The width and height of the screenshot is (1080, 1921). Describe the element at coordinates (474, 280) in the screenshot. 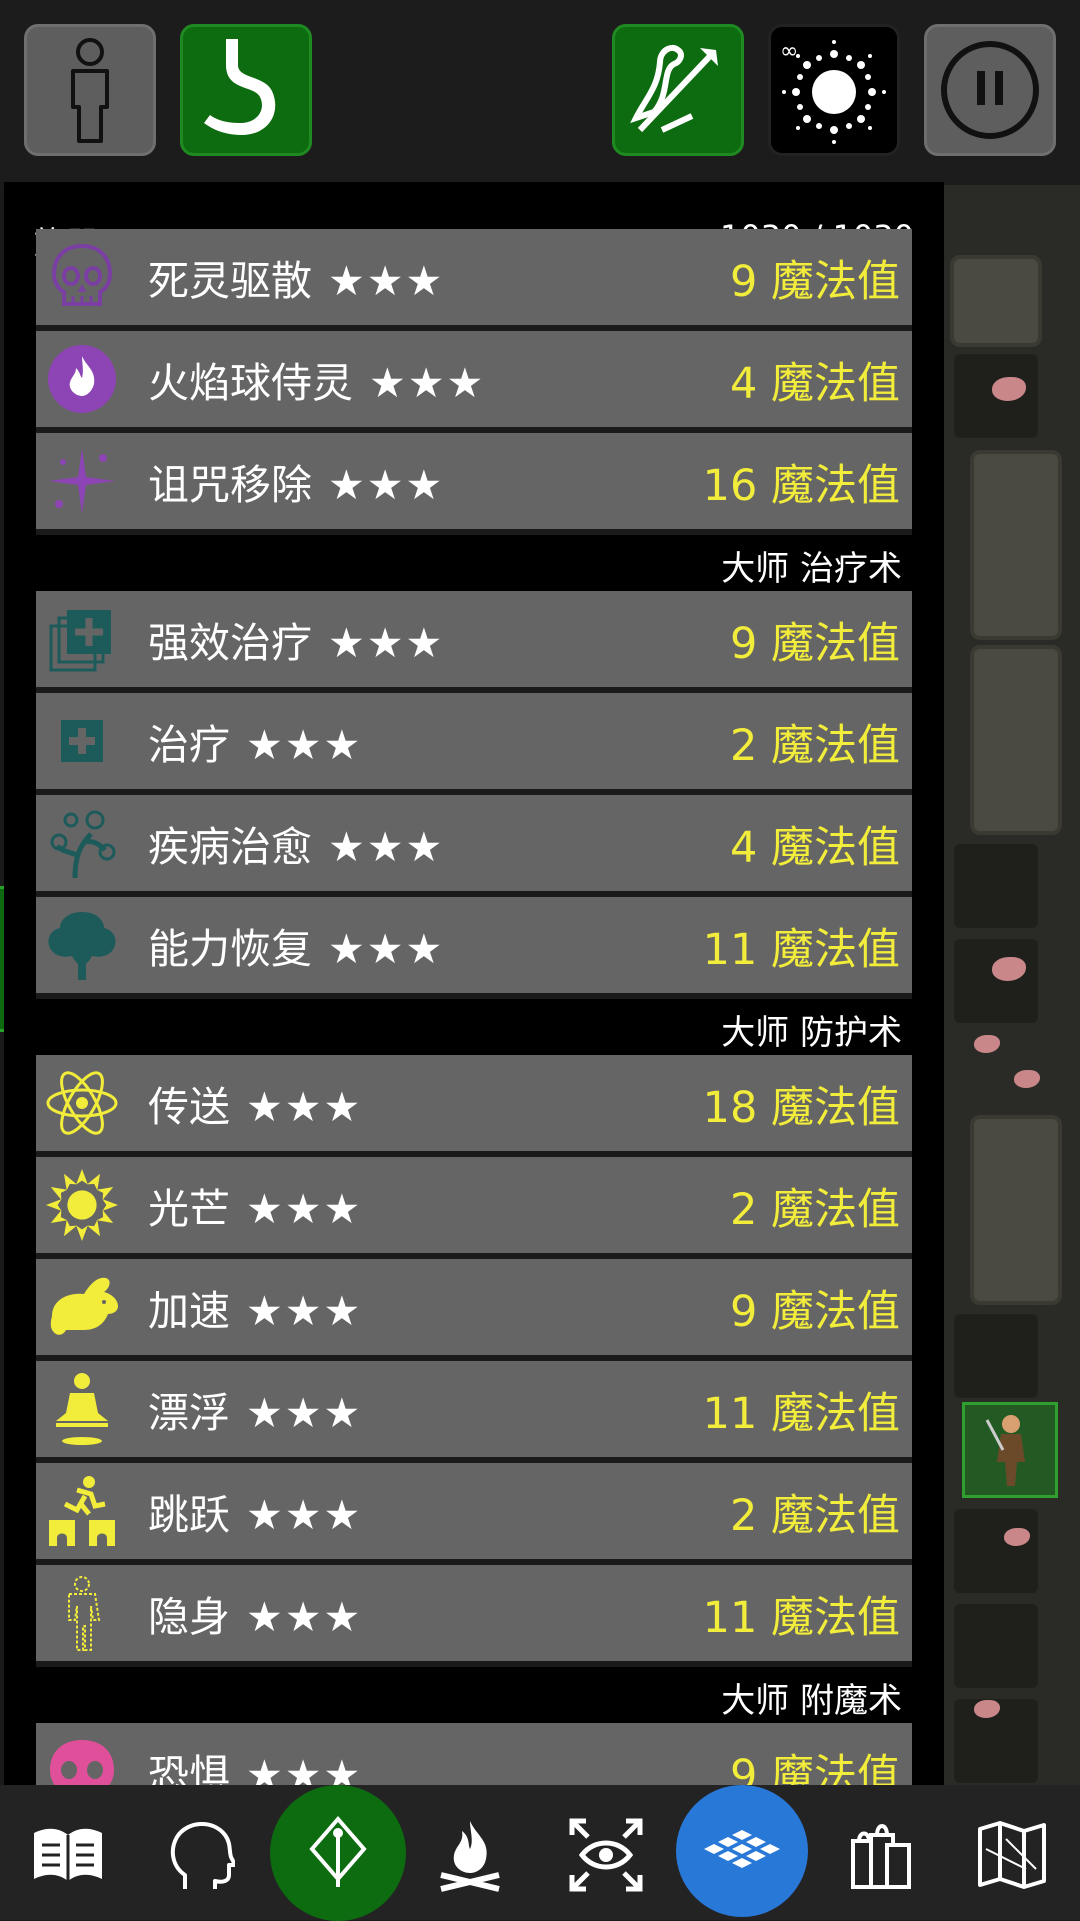

I see `spell-row: 死灵驱散 ★★★ 9 魔法值` at that location.